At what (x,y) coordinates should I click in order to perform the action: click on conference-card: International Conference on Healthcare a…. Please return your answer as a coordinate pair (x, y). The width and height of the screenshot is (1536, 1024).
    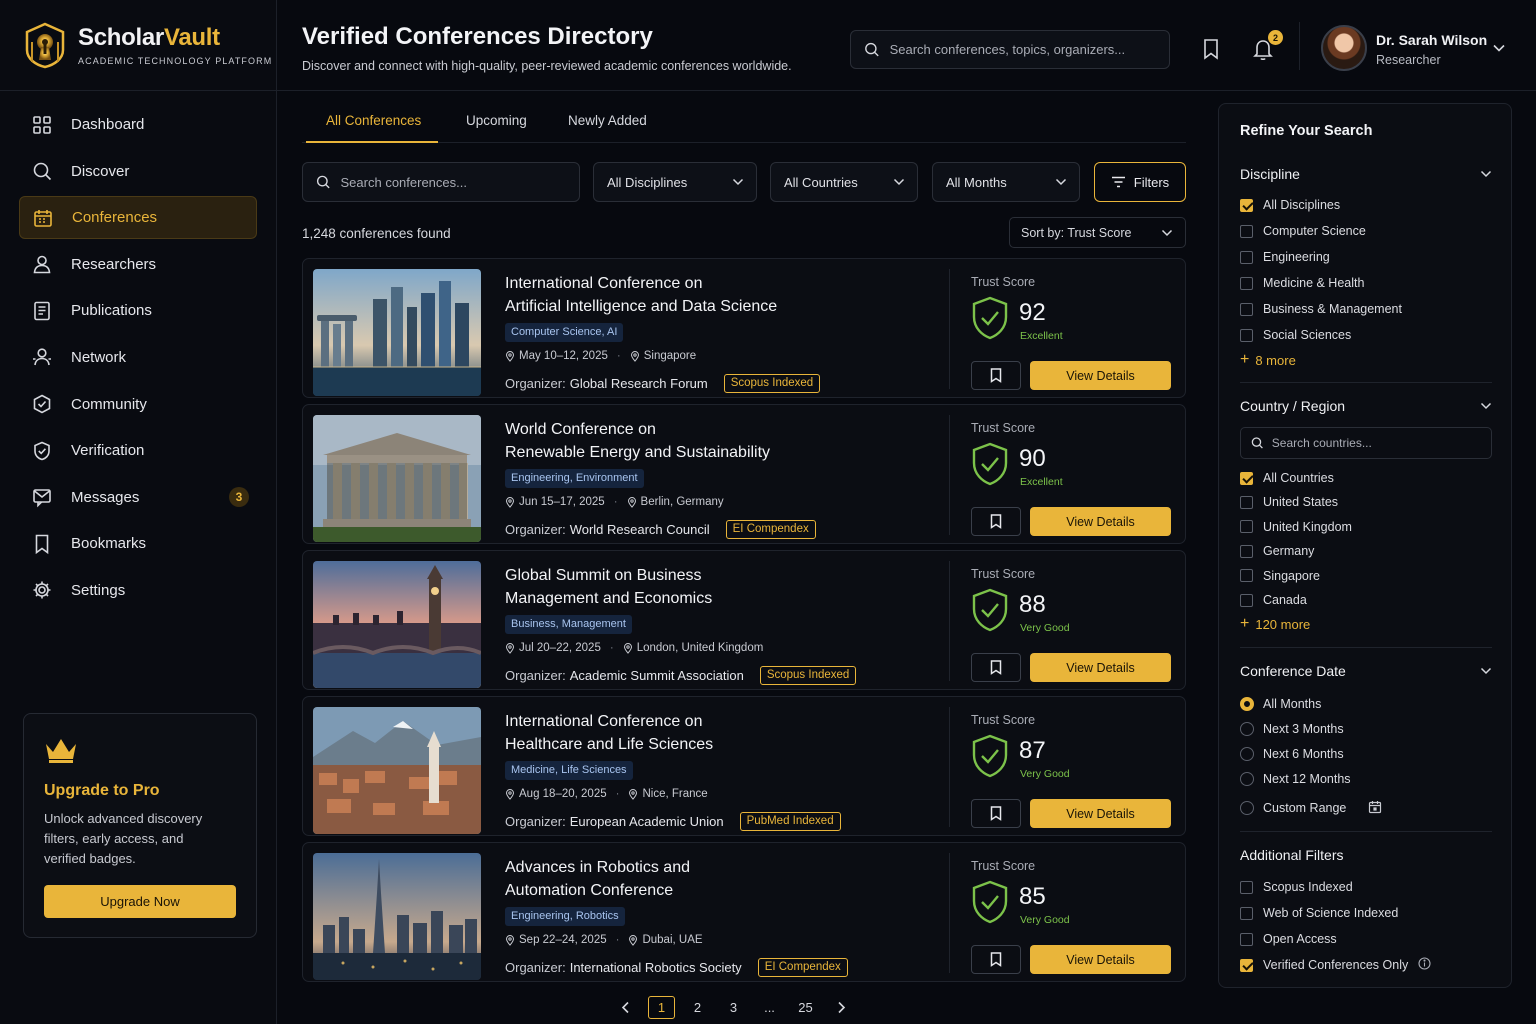
    Looking at the image, I should click on (744, 766).